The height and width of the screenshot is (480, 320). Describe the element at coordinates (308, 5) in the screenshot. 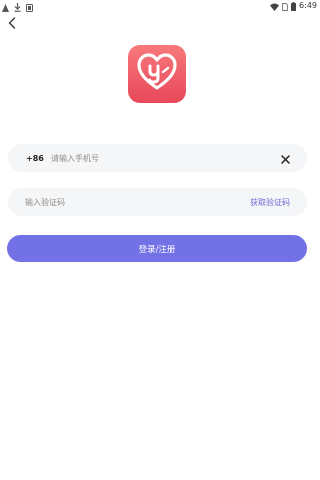

I see `status-time: 6:49` at that location.